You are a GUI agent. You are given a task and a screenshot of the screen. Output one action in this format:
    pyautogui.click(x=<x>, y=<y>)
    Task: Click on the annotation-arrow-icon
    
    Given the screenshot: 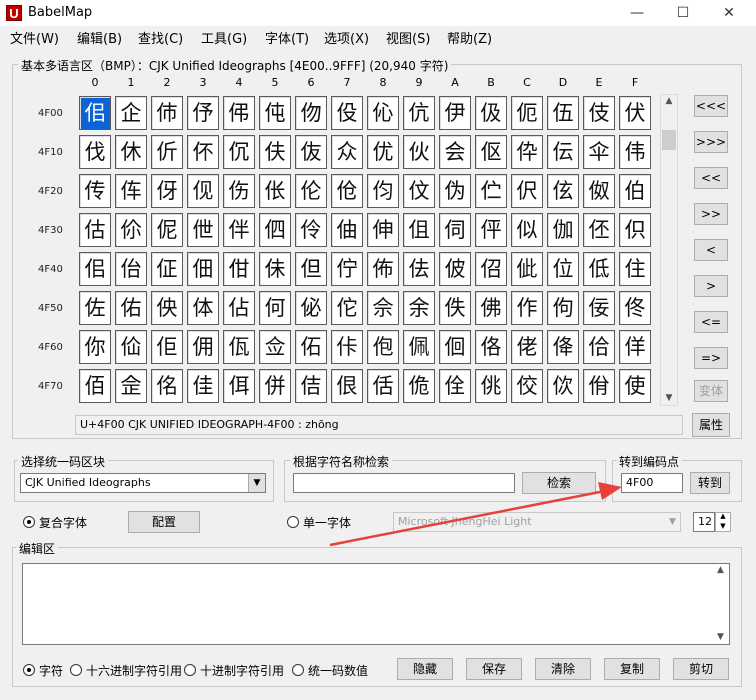 What is the action you would take?
    pyautogui.click(x=475, y=514)
    